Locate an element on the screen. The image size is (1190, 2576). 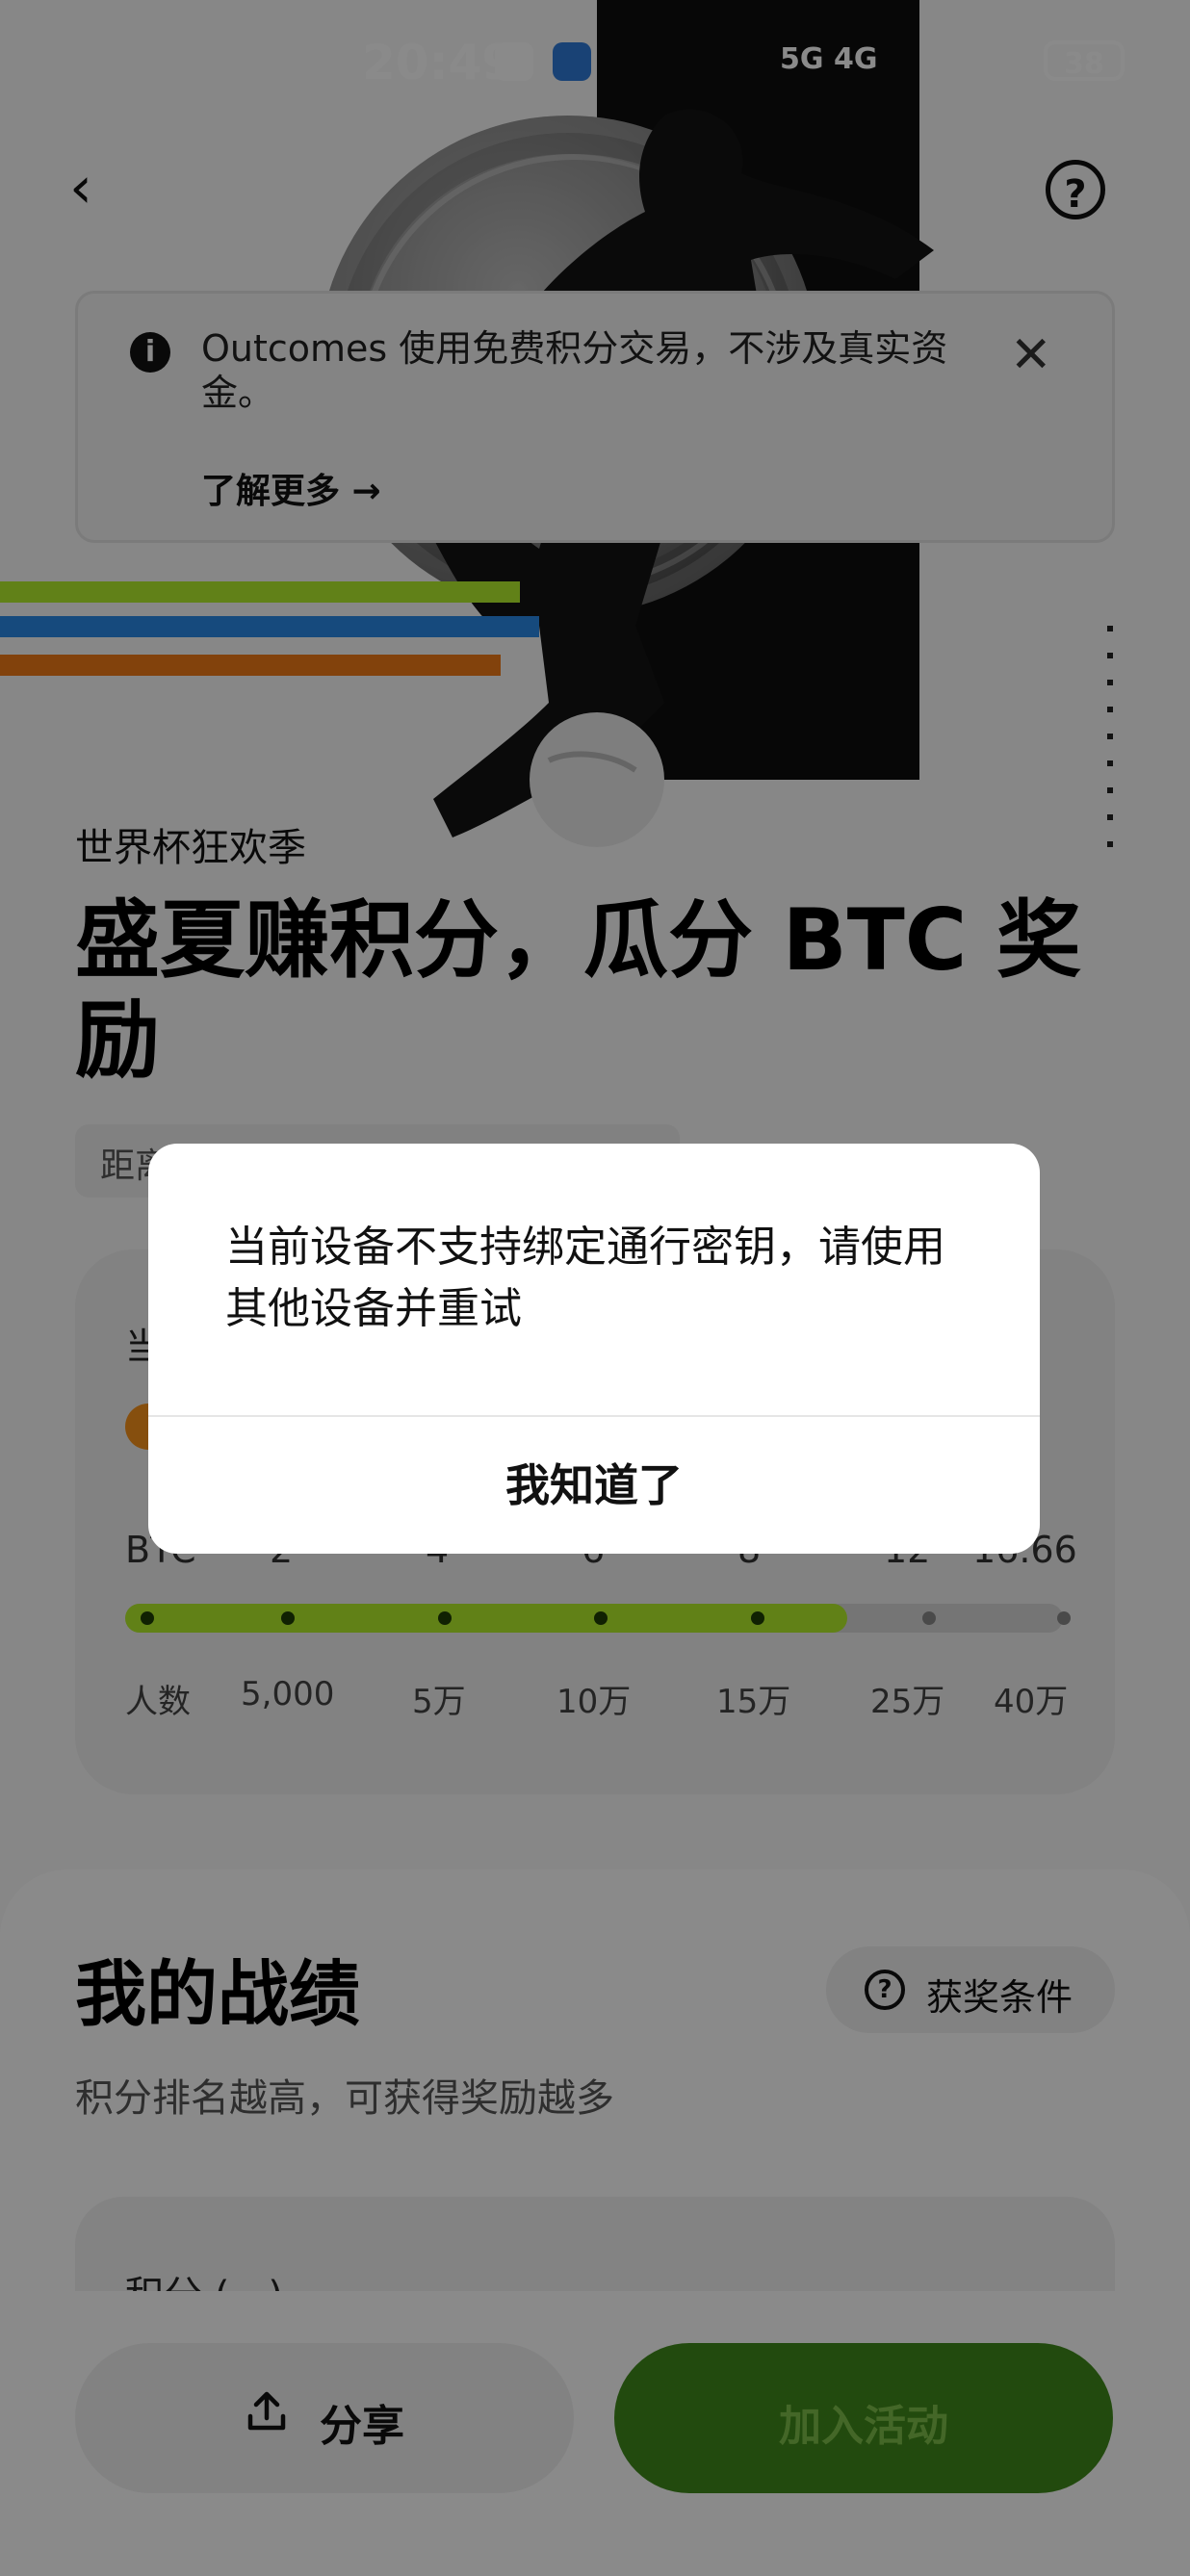
dialog-message: 当前设备不支持绑定通行密钥，请使用其他设备并重试 is located at coordinates (585, 1278).